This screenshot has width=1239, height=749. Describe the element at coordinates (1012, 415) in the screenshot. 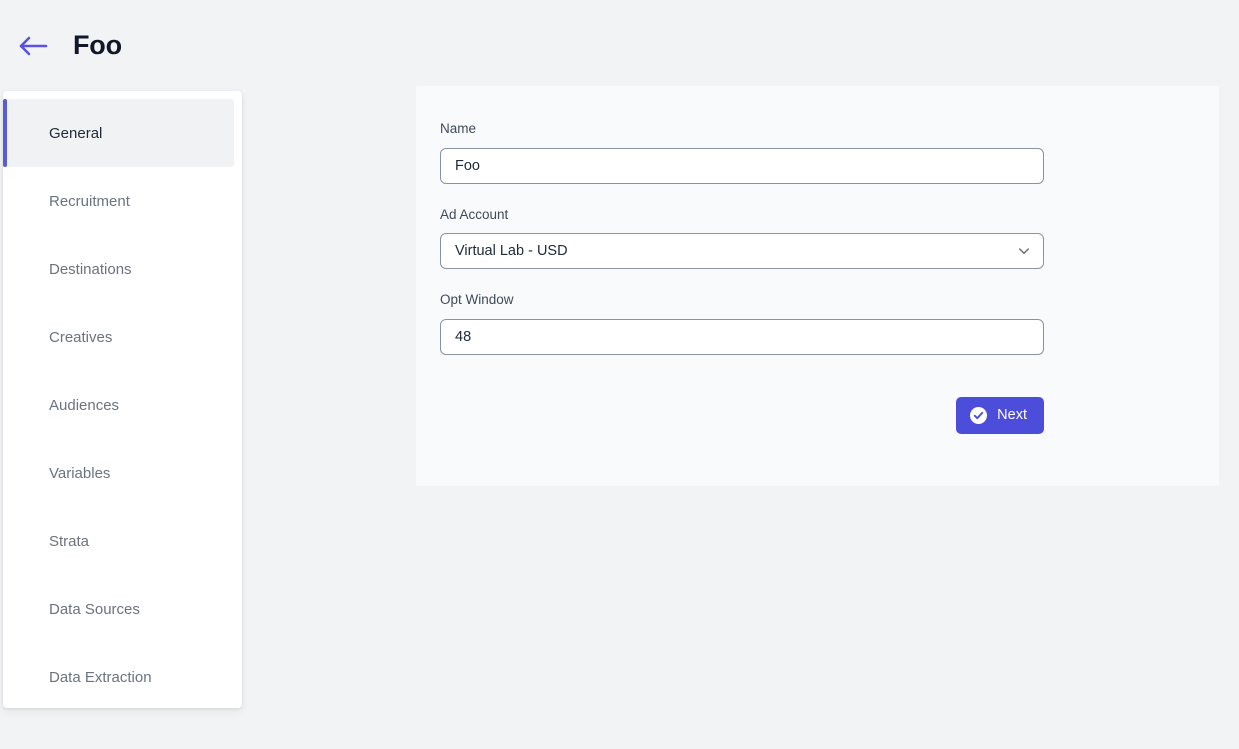

I see `next-button-label: Next` at that location.